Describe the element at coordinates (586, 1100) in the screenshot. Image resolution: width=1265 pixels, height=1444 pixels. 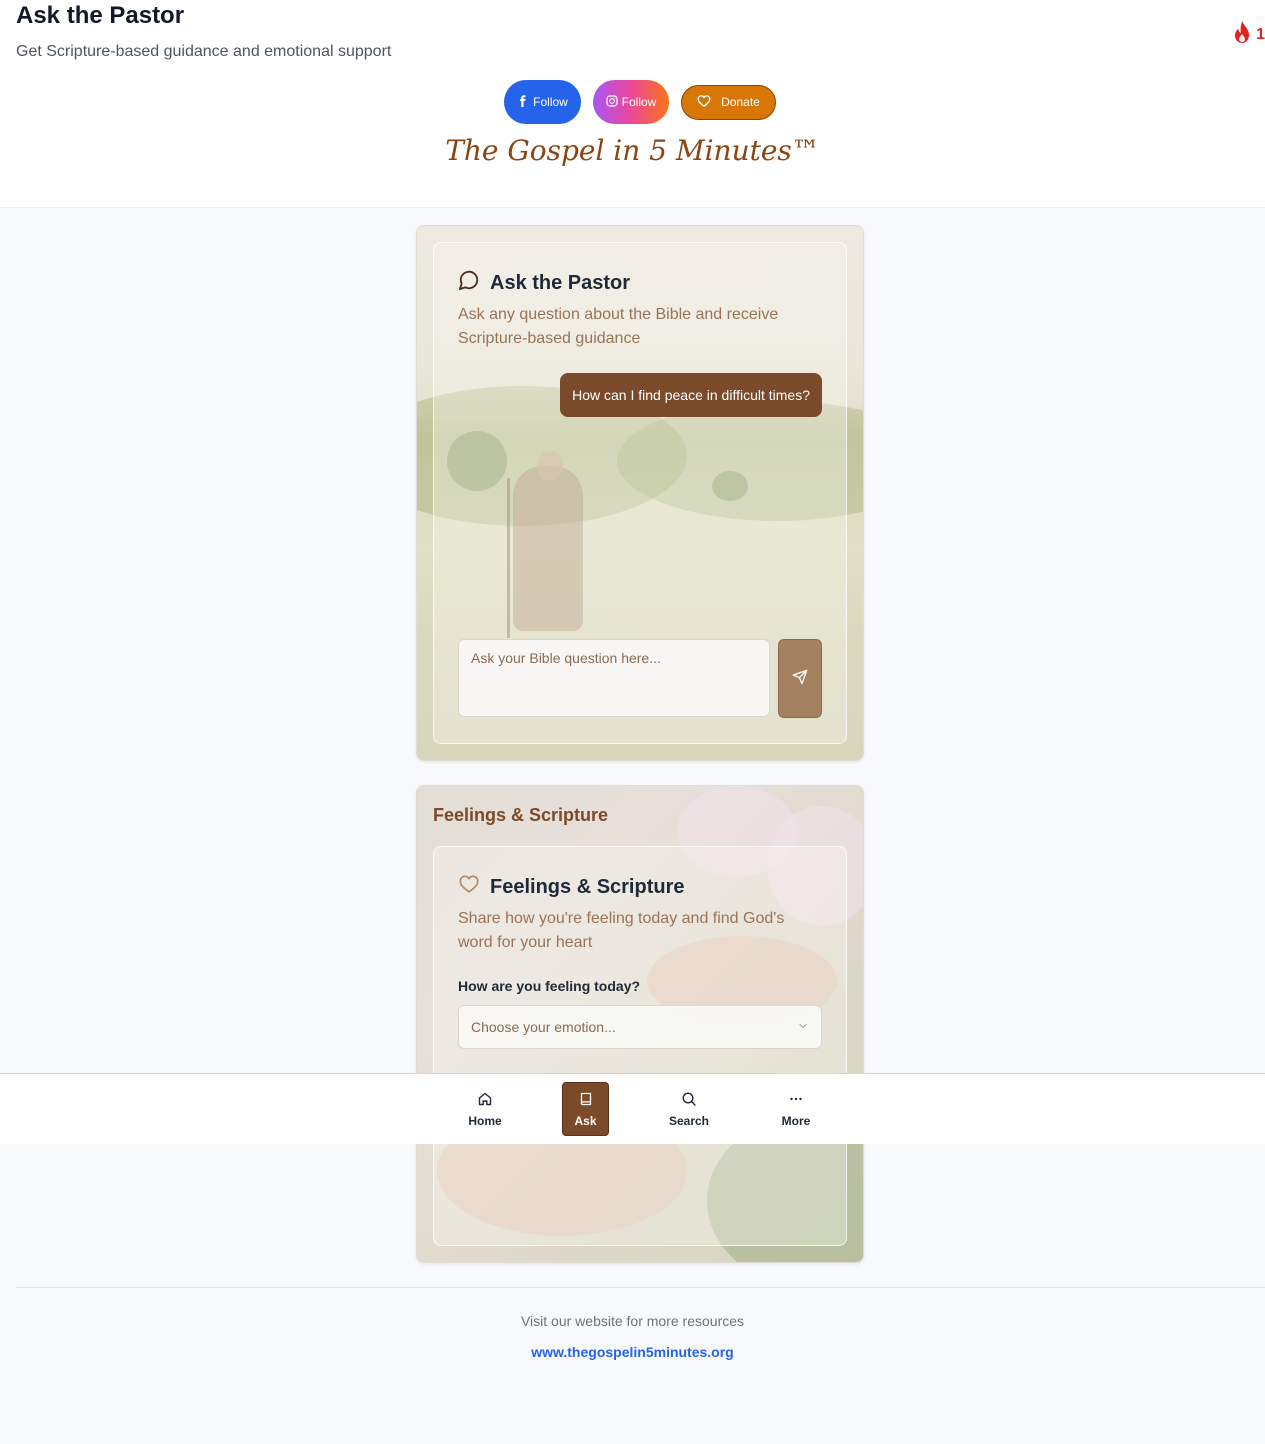
I see `book-icon` at that location.